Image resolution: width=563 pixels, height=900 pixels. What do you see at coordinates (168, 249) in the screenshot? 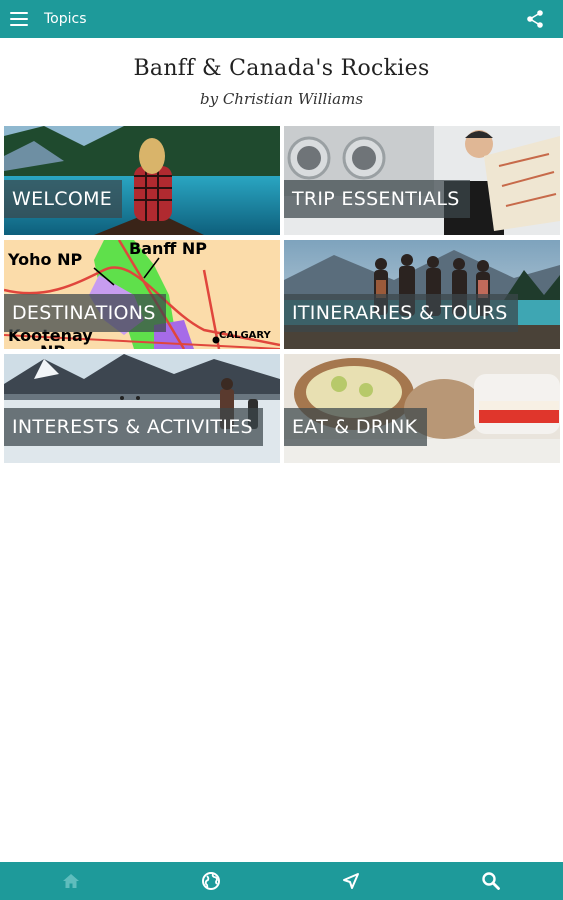
I see `map-label-banff: Banff NP` at bounding box center [168, 249].